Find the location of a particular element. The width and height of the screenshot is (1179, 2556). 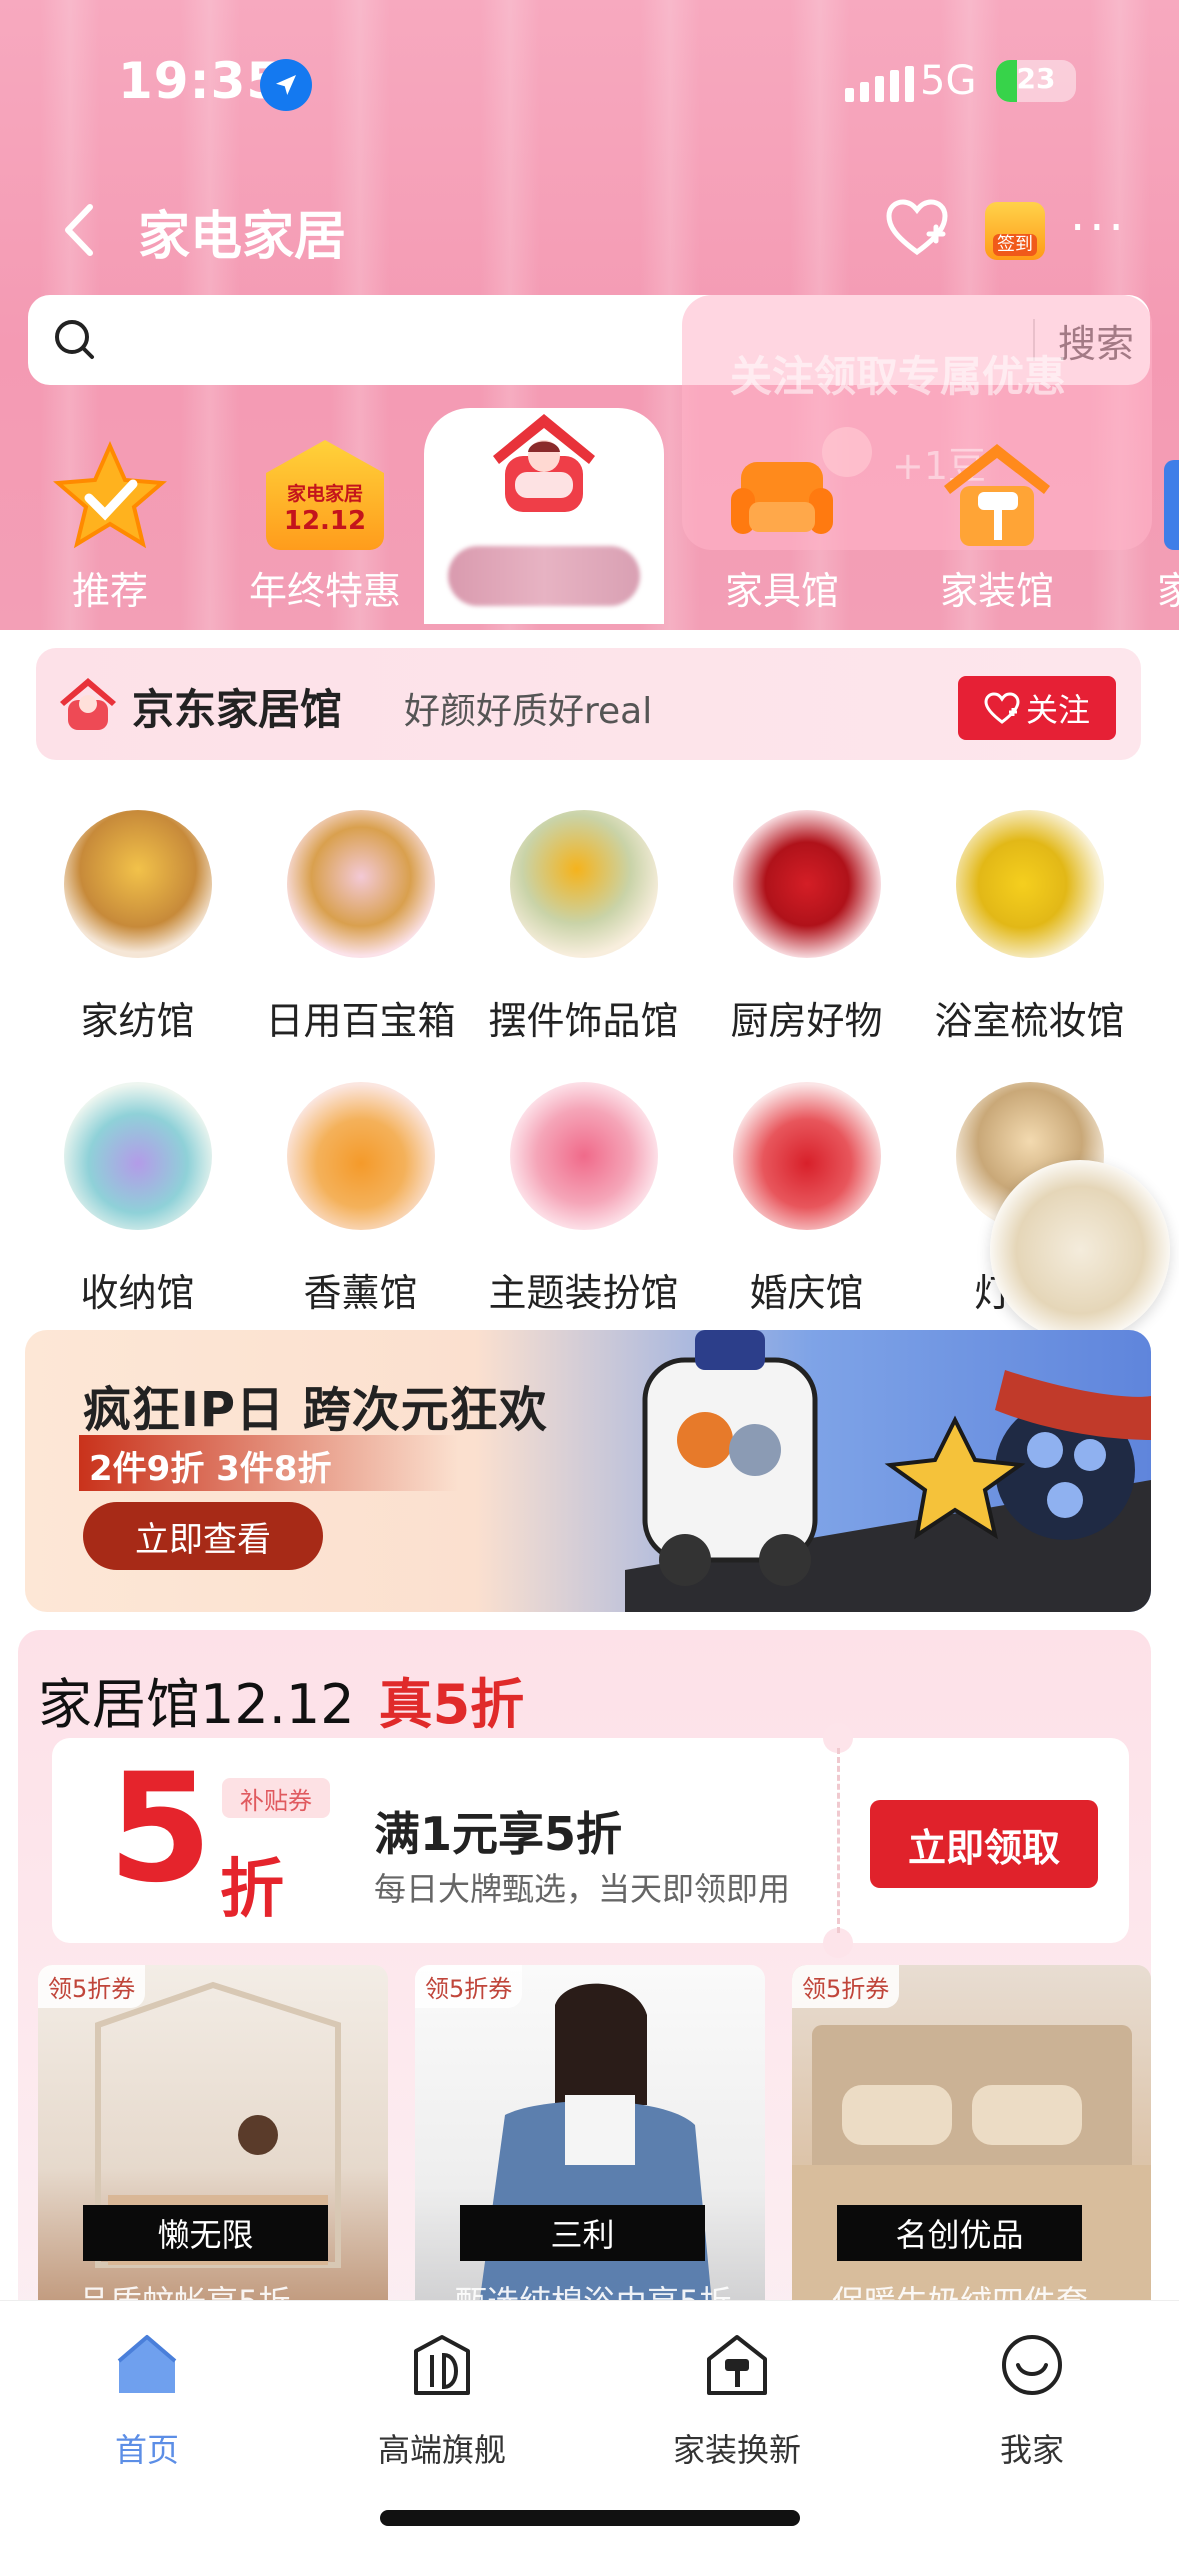

banner-headline: 疯狂IP日 跨次元狂欢 is located at coordinates (315, 1410).